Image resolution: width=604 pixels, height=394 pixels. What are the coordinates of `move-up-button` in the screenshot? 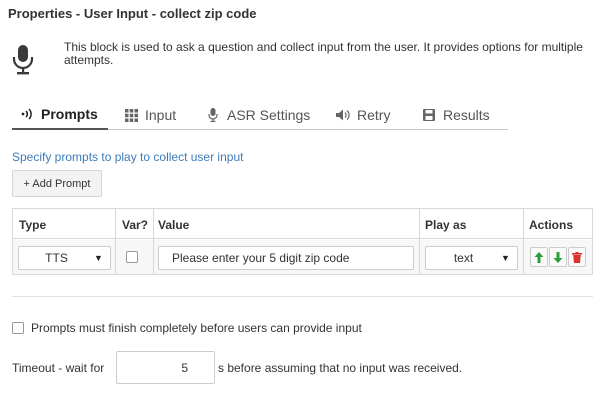 It's located at (539, 257).